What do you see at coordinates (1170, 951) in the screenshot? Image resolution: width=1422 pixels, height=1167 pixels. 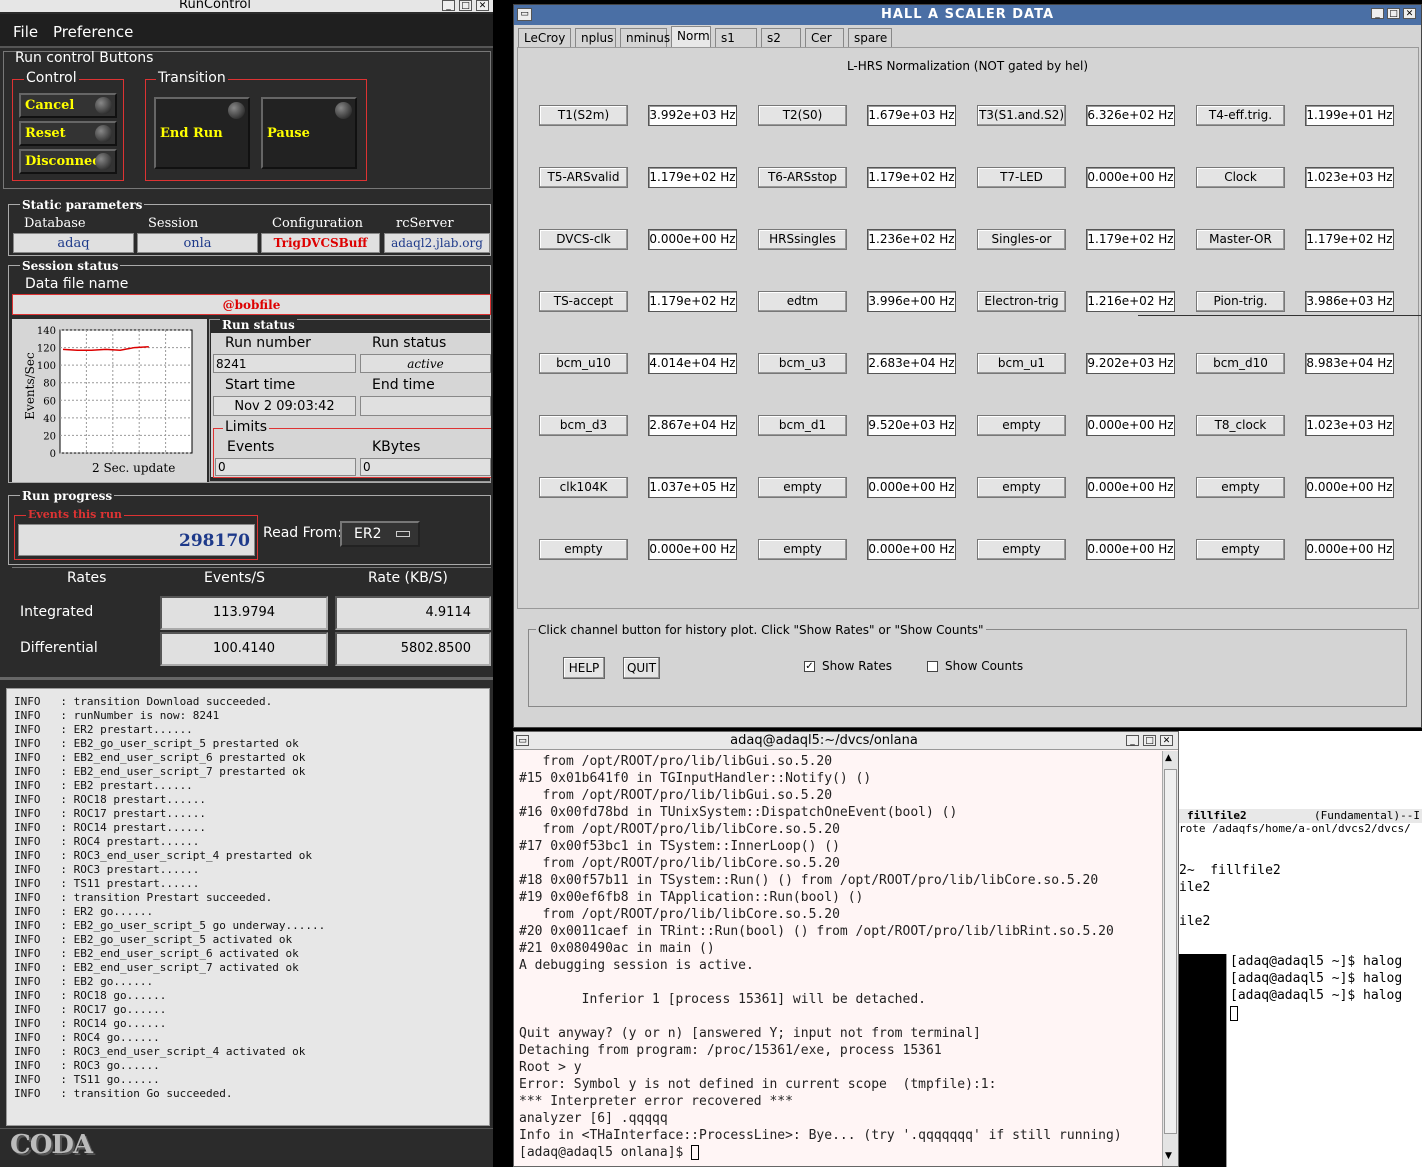 I see `scrollbar-thumb` at bounding box center [1170, 951].